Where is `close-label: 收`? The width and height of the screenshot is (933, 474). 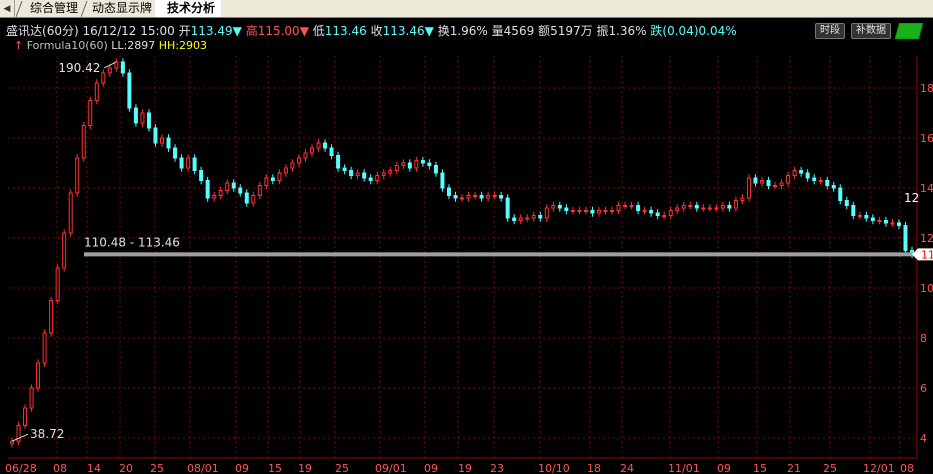 close-label: 收 is located at coordinates (376, 31).